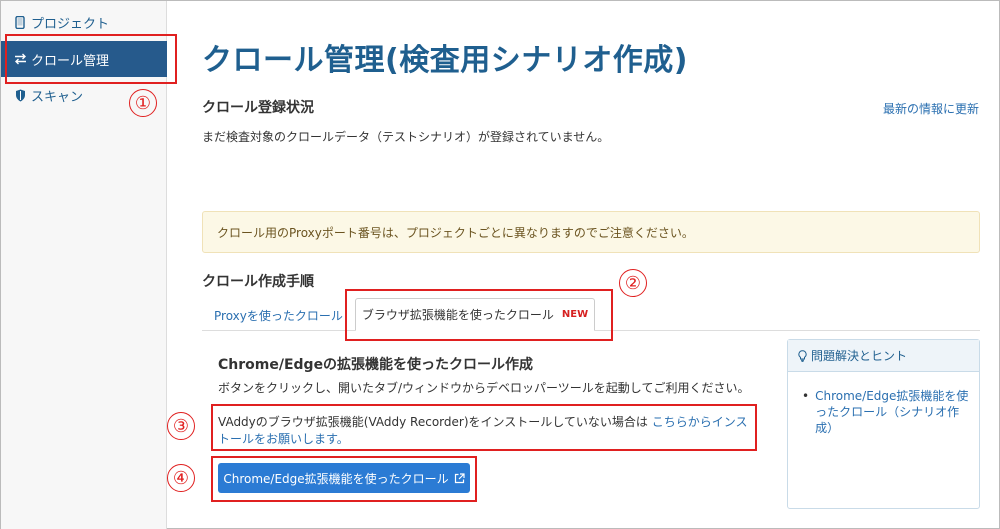 This screenshot has width=1000, height=529. What do you see at coordinates (802, 355) in the screenshot?
I see `lightbulb-icon` at bounding box center [802, 355].